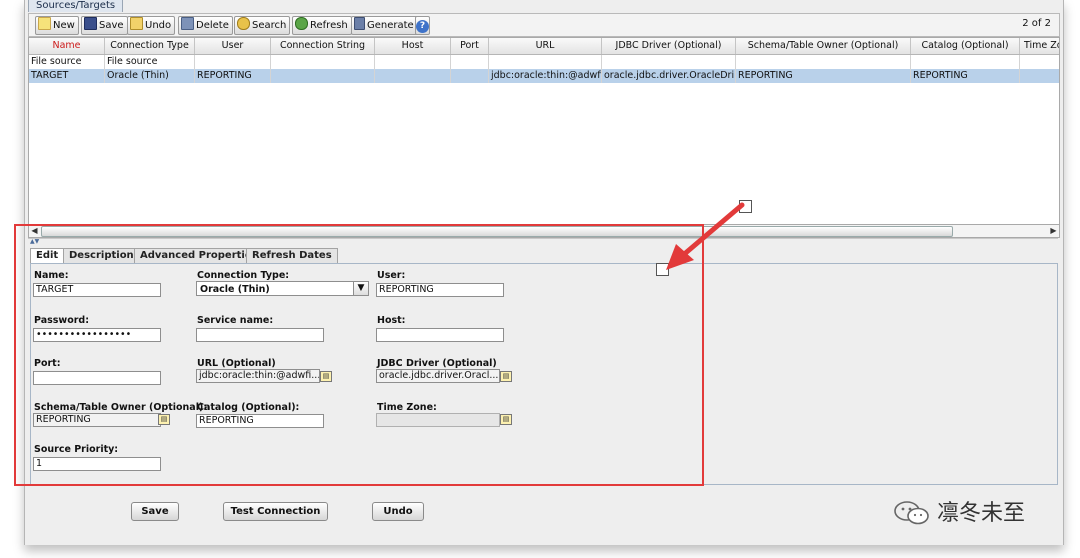  Describe the element at coordinates (67, 62) in the screenshot. I see `cell-name: File source` at that location.